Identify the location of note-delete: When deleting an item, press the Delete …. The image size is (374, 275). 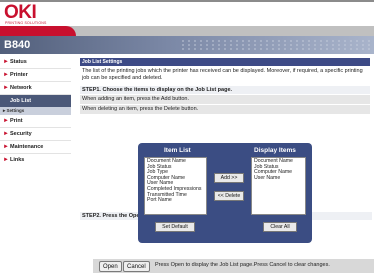
(225, 109).